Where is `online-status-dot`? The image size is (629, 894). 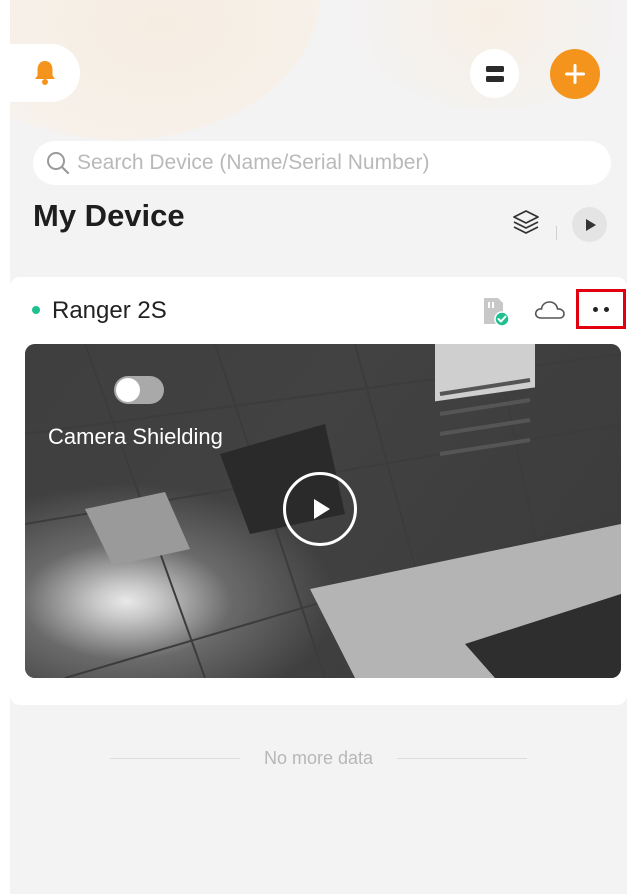 online-status-dot is located at coordinates (36, 310).